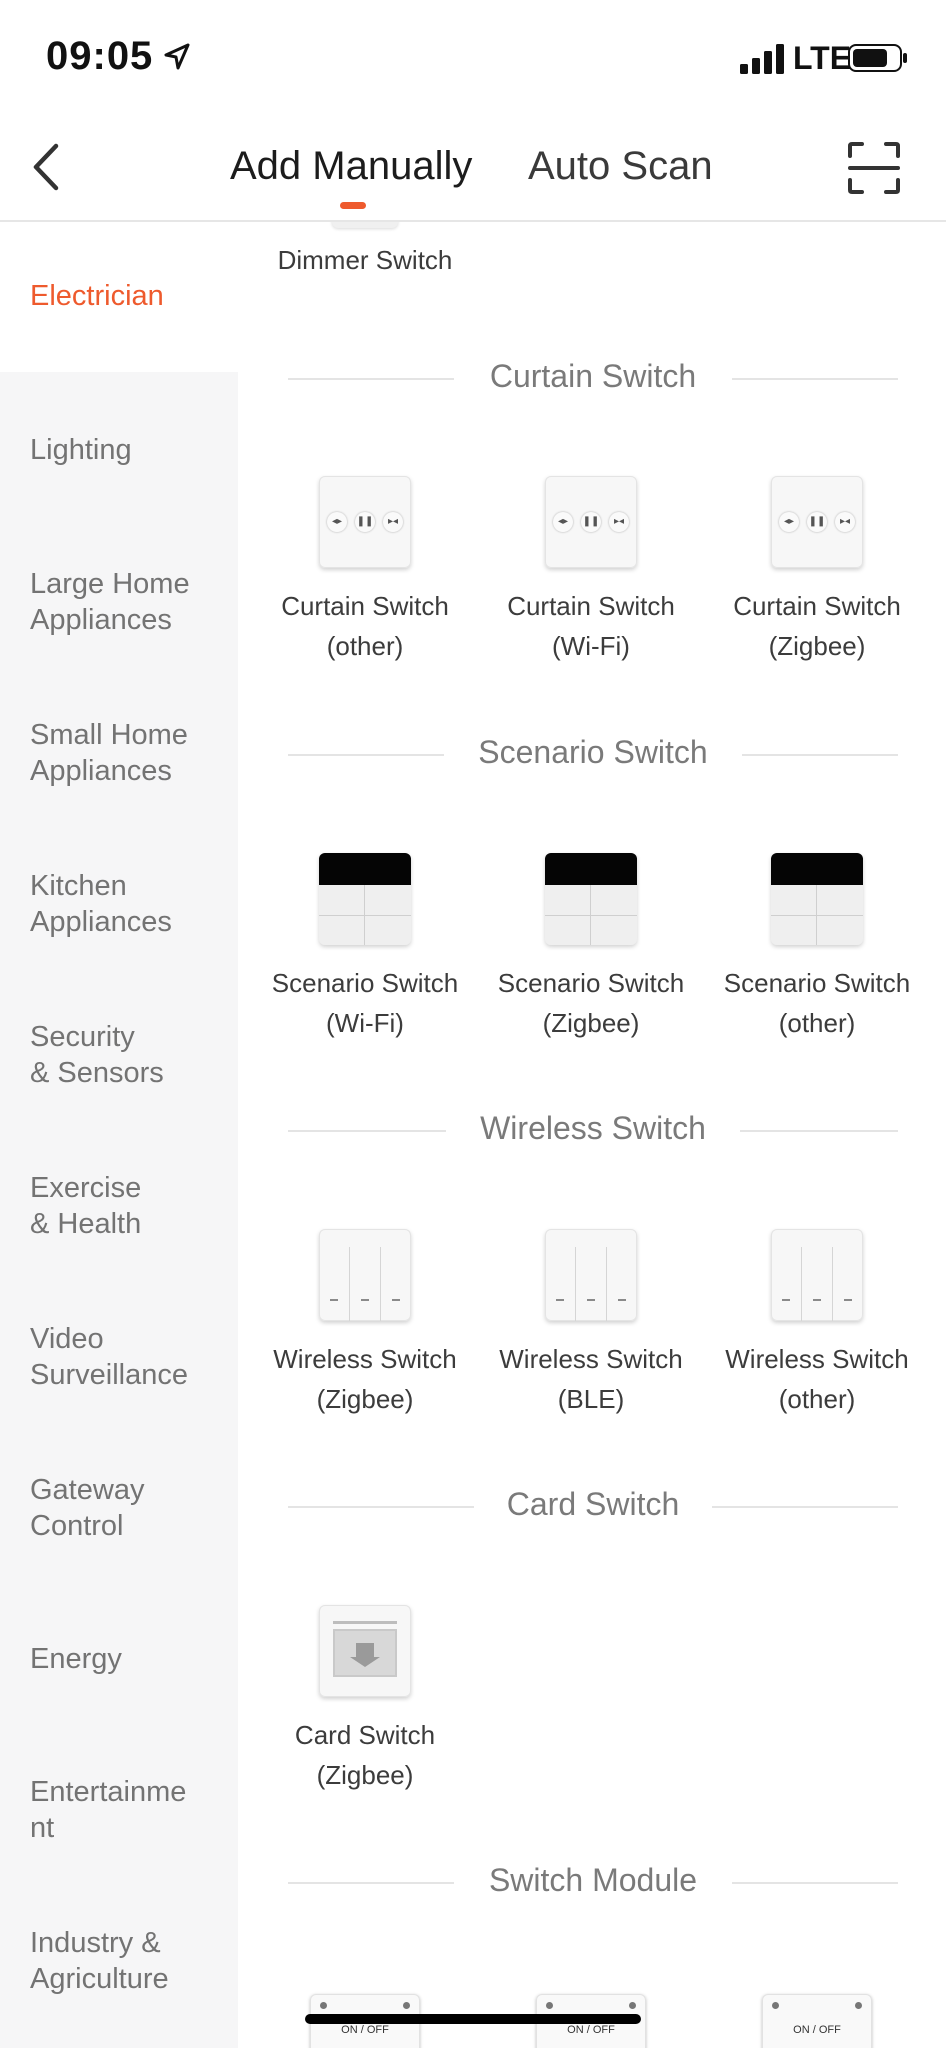 This screenshot has height=2048, width=946. I want to click on status-time: 09:05, so click(100, 56).